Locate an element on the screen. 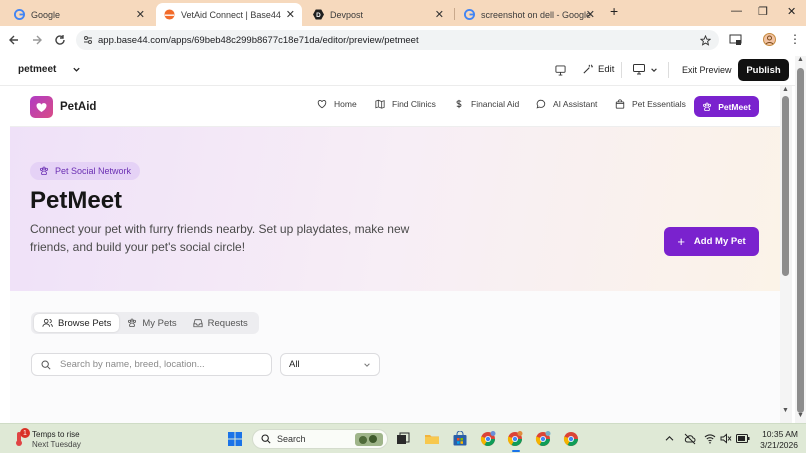 Image resolution: width=806 pixels, height=453 pixels. brand-name: PetAid is located at coordinates (78, 107).